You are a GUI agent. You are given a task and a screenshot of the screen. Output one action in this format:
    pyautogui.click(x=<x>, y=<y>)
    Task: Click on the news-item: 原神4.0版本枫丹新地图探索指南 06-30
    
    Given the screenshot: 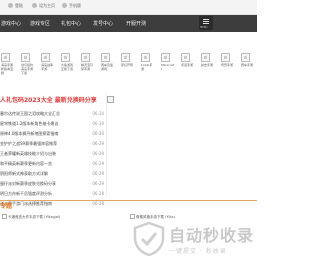 What is the action you would take?
    pyautogui.click(x=52, y=136)
    